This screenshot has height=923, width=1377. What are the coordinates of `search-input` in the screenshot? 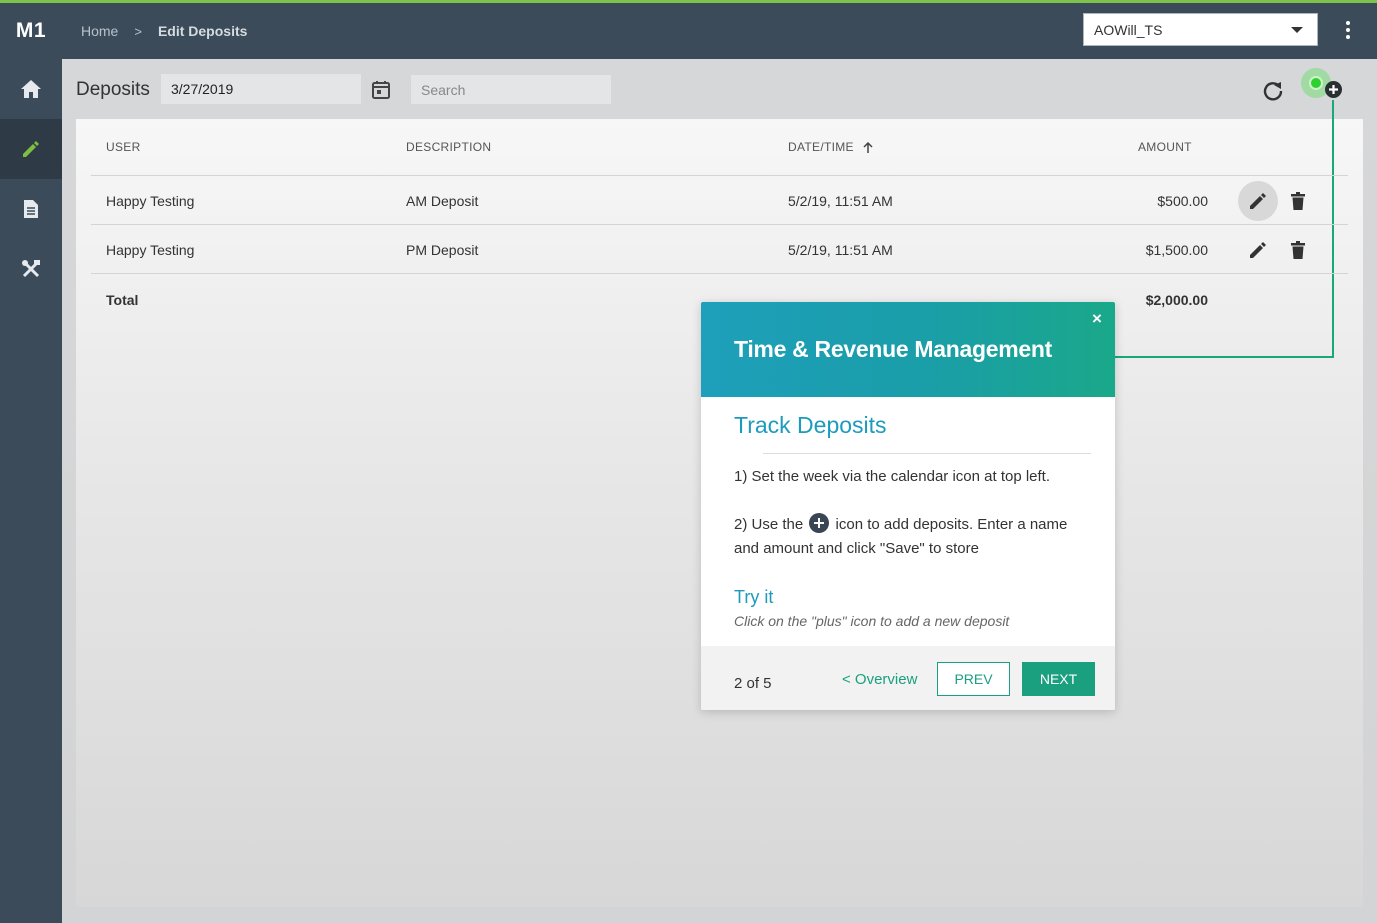 It's located at (511, 89).